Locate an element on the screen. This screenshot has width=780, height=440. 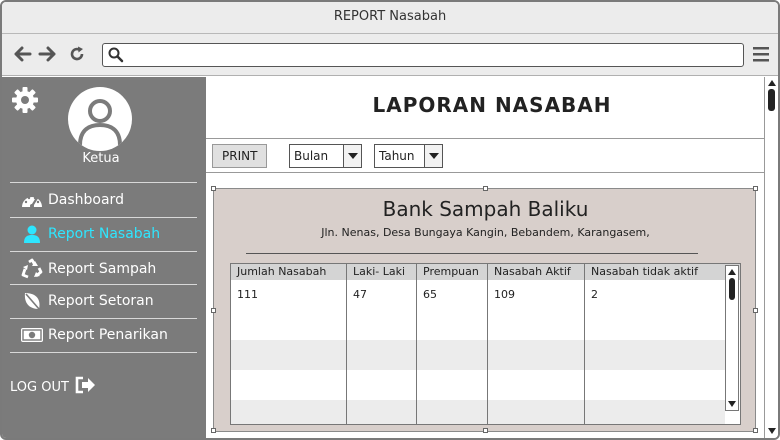
table-row: 111 47 65 109 2 is located at coordinates (478, 295).